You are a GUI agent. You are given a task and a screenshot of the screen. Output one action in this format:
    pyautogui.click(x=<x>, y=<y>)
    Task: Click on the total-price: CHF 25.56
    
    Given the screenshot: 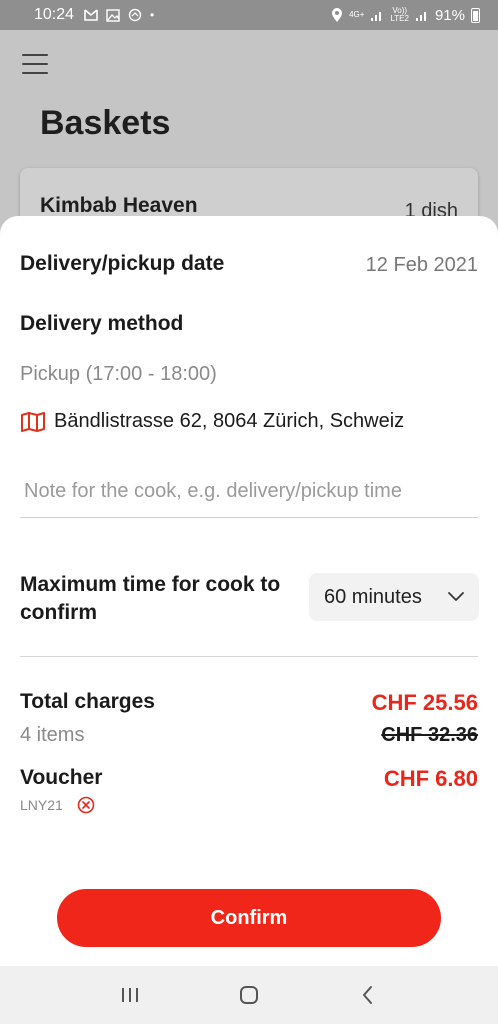 What is the action you would take?
    pyautogui.click(x=424, y=702)
    